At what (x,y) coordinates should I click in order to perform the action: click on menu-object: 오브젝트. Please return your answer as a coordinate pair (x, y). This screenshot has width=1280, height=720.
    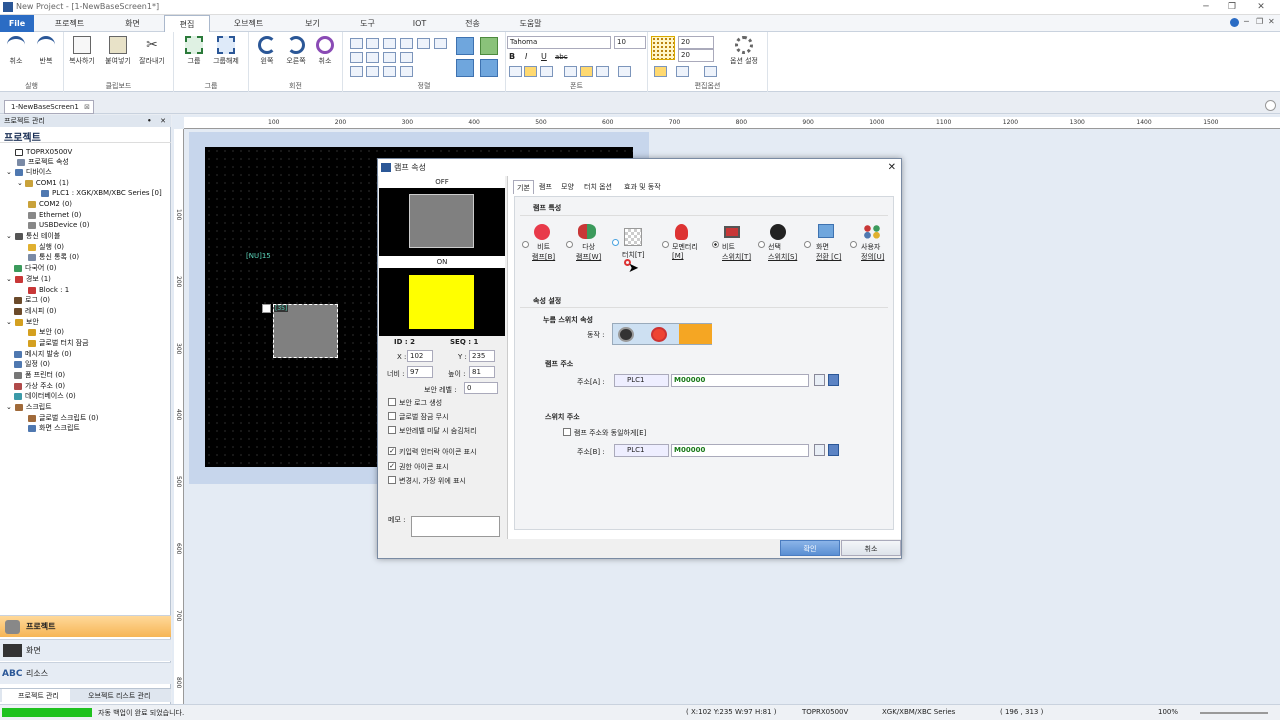
    Looking at the image, I should click on (248, 23).